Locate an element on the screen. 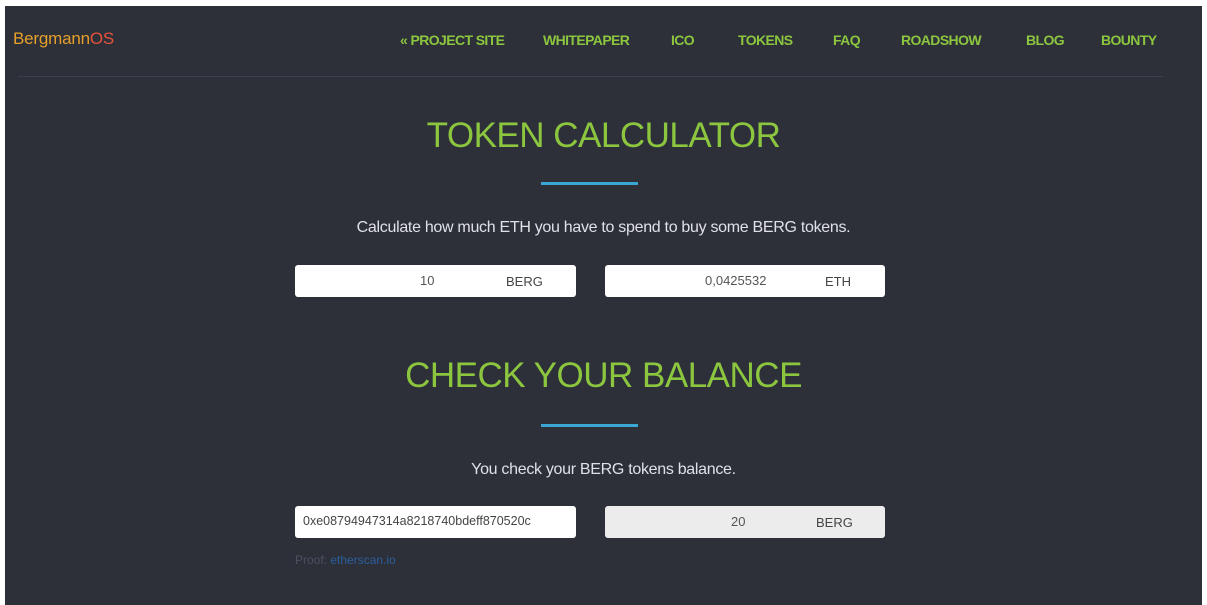 Image resolution: width=1207 pixels, height=605 pixels. nav-roadshow: ROADSHOW is located at coordinates (941, 42).